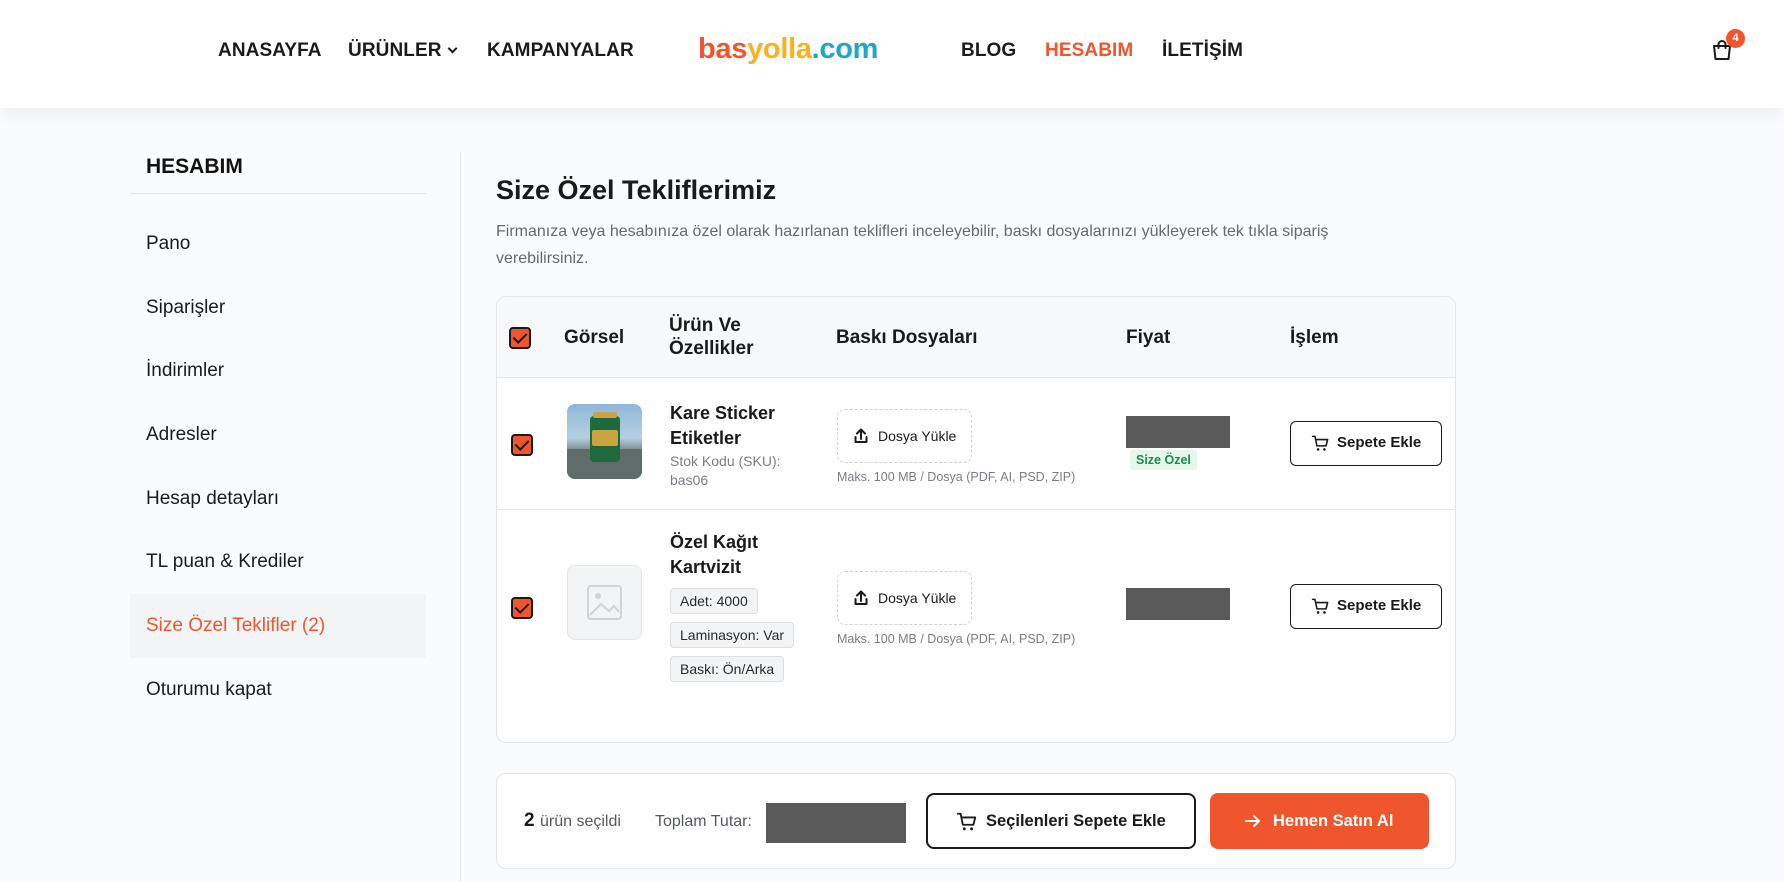 This screenshot has width=1784, height=882. I want to click on total-label: Toplam Tutar:, so click(703, 821).